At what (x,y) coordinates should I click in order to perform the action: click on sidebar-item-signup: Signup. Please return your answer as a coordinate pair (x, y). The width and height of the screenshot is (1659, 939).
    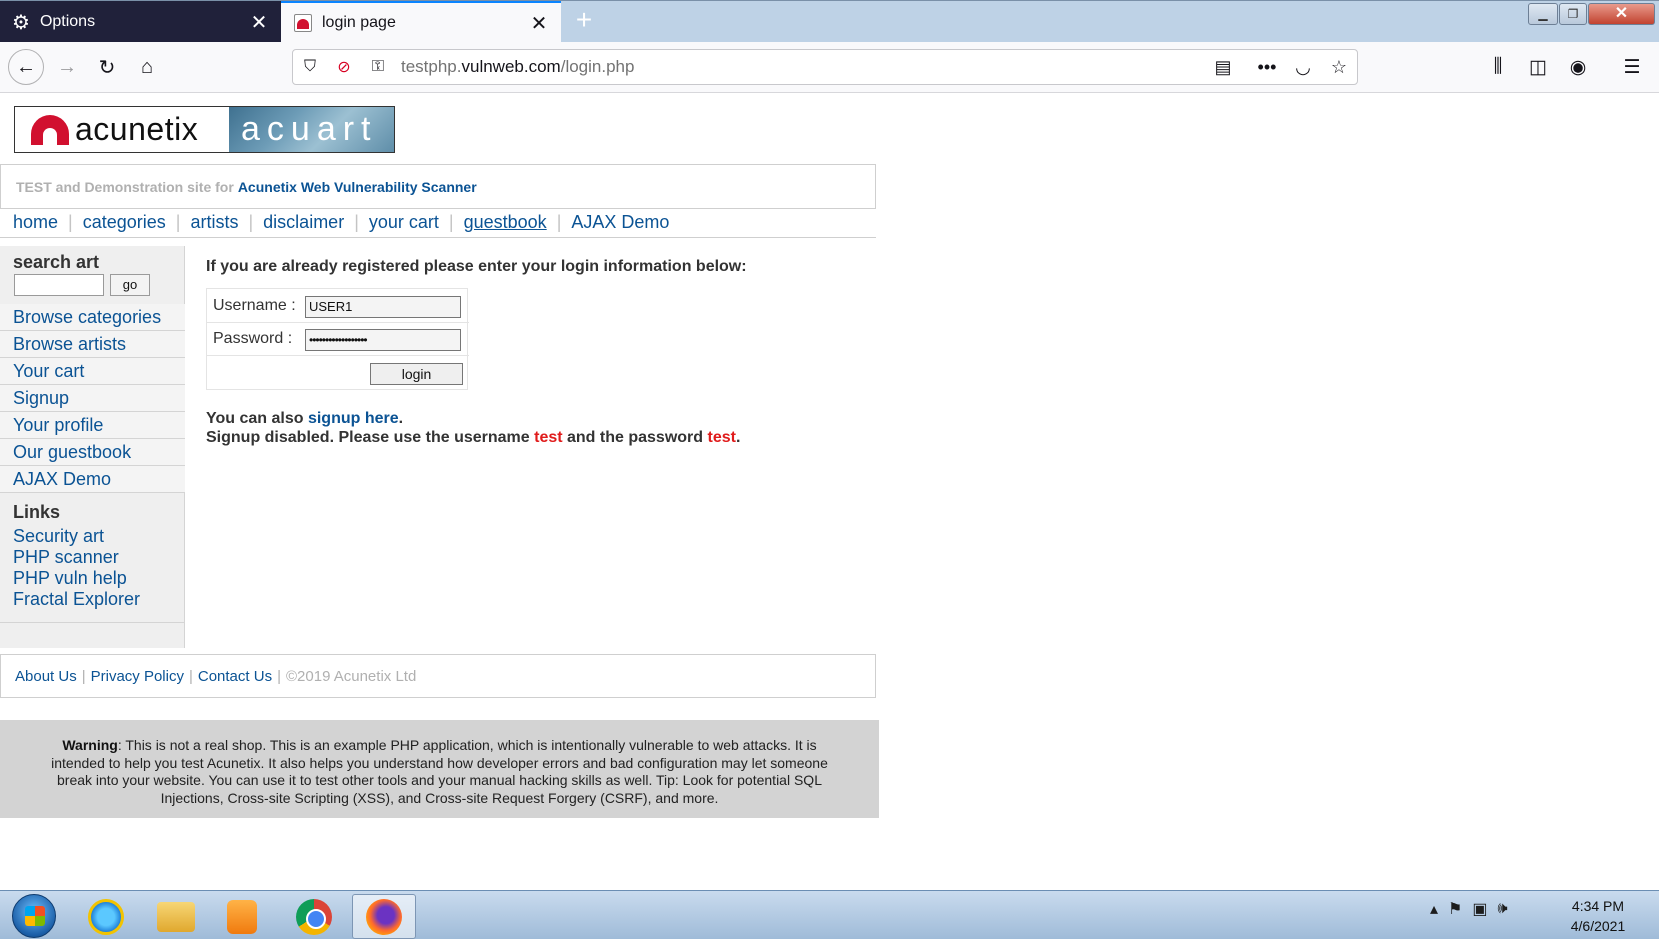
    Looking at the image, I should click on (92, 398).